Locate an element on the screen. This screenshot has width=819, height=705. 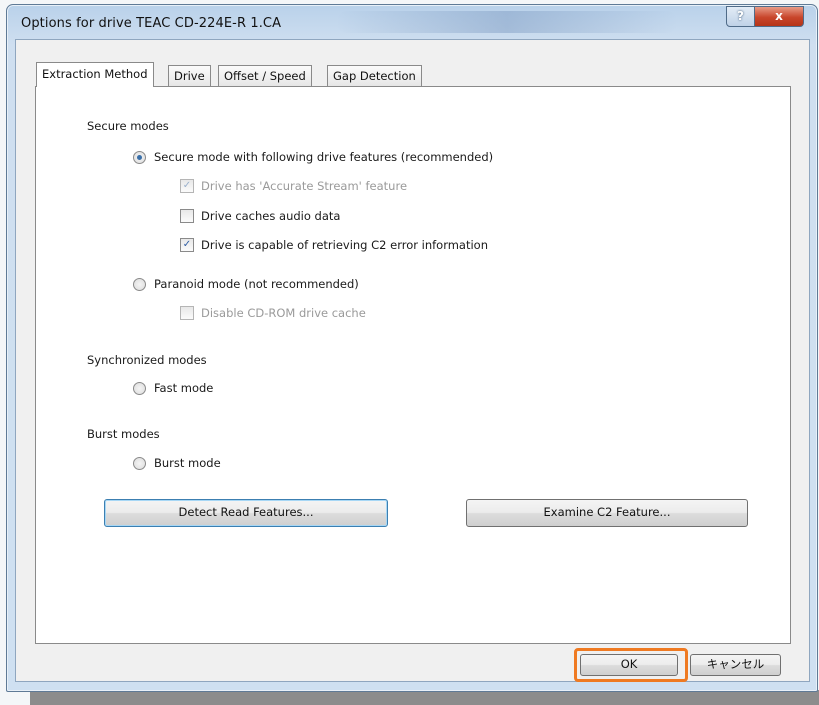
burst-modes-label: Burst modes is located at coordinates (123, 434).